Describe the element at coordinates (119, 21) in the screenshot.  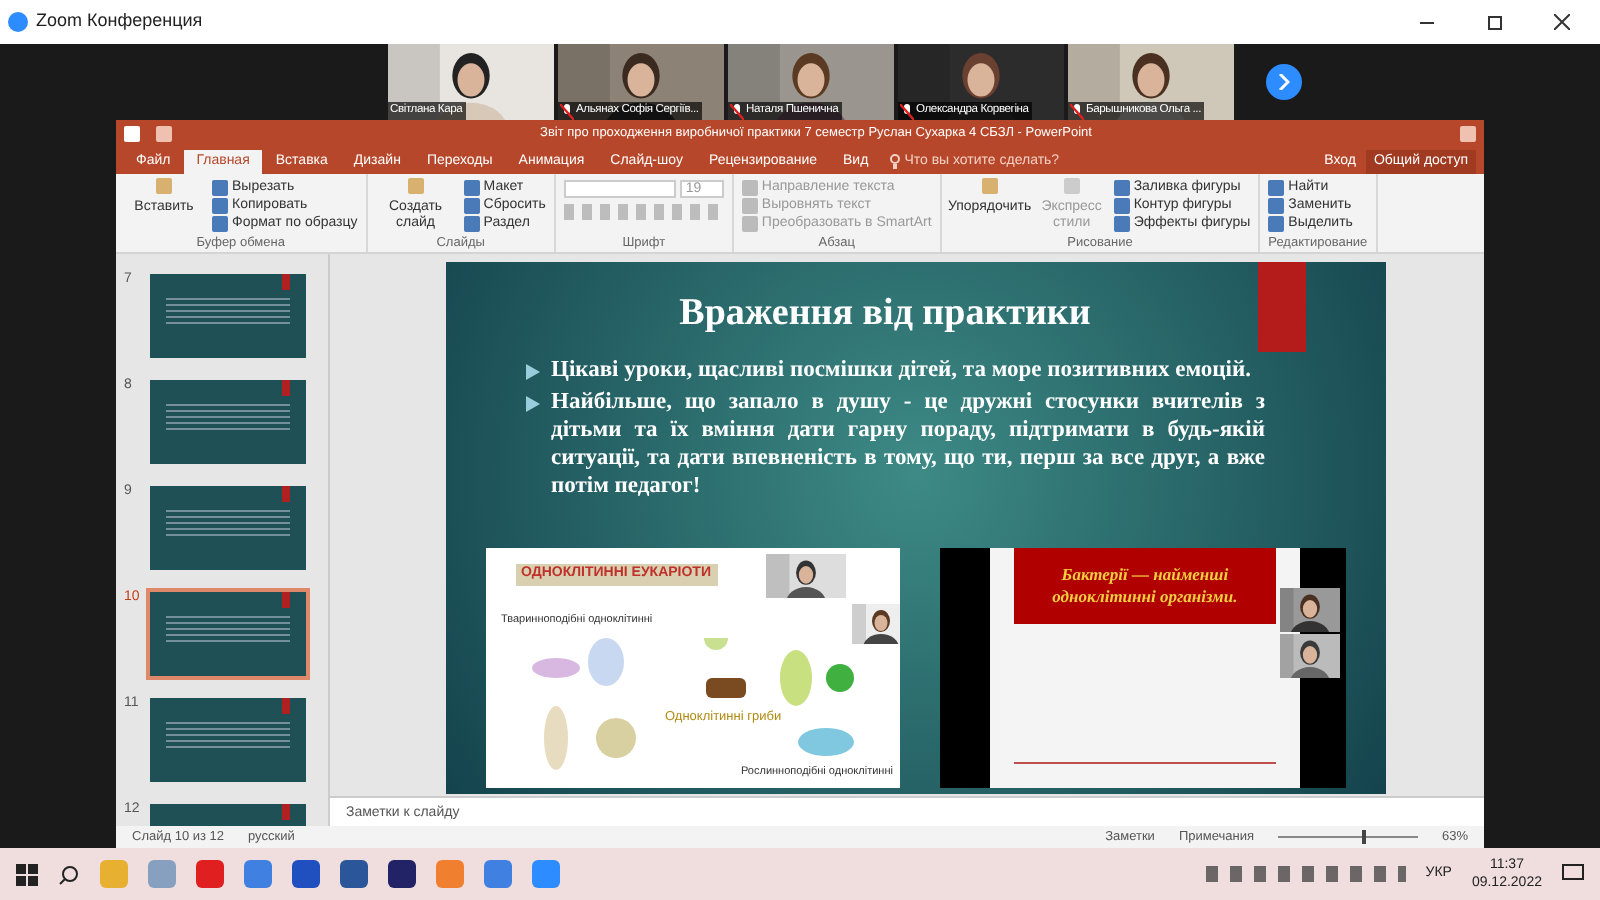
I see `window-title: Zoom Конференция` at that location.